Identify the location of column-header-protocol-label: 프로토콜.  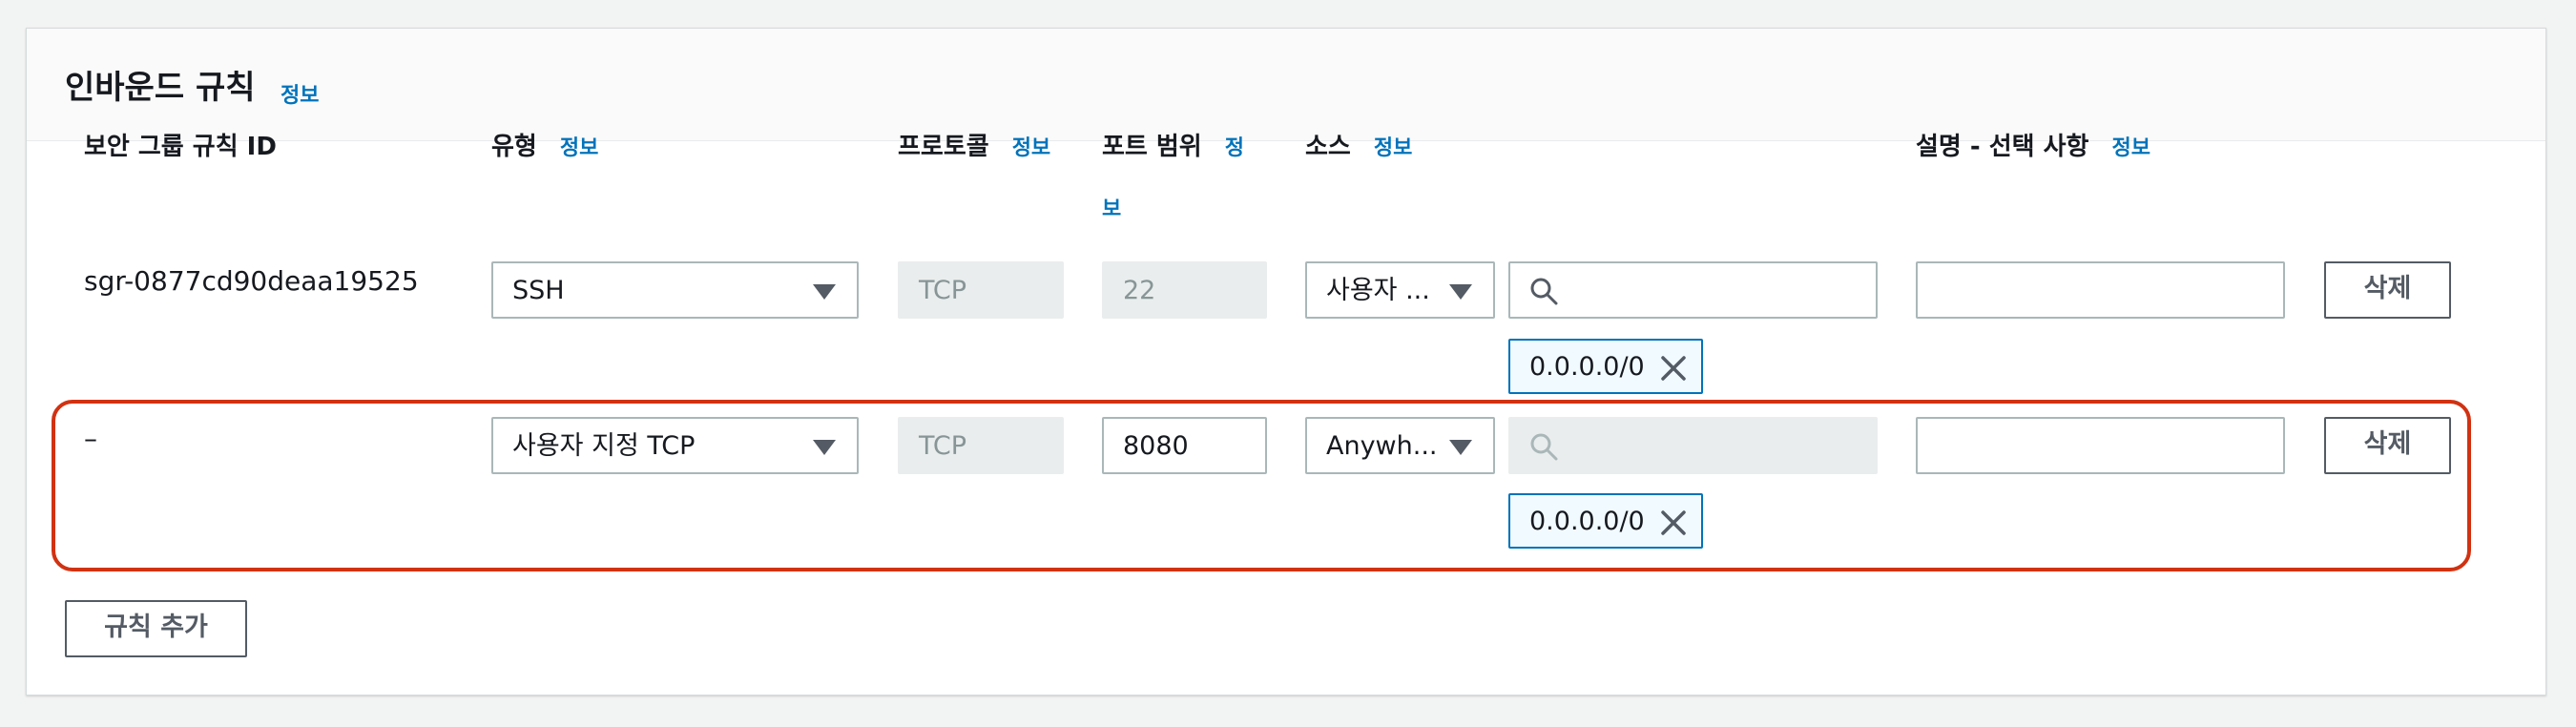
(943, 147).